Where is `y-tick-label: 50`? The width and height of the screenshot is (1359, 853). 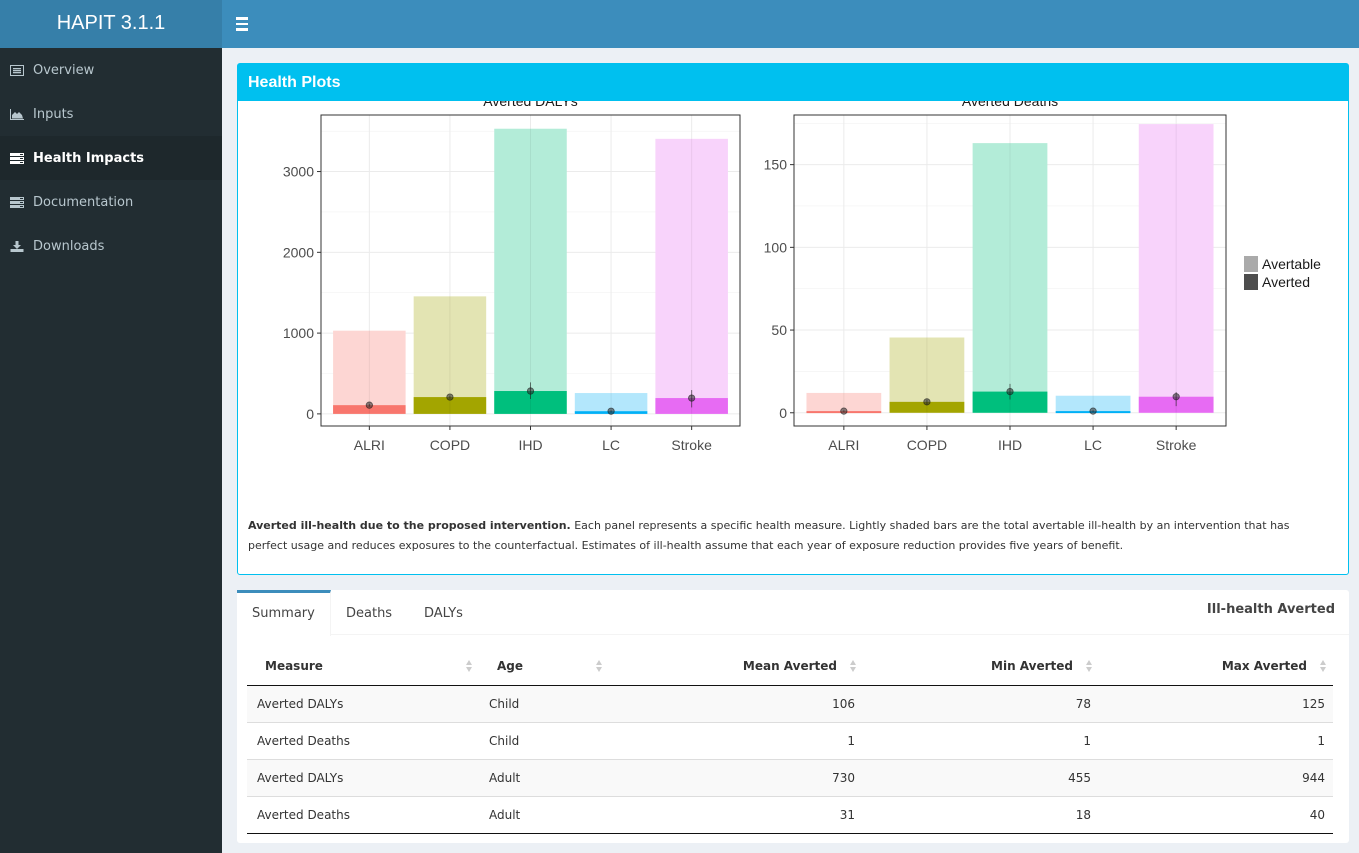
y-tick-label: 50 is located at coordinates (779, 330).